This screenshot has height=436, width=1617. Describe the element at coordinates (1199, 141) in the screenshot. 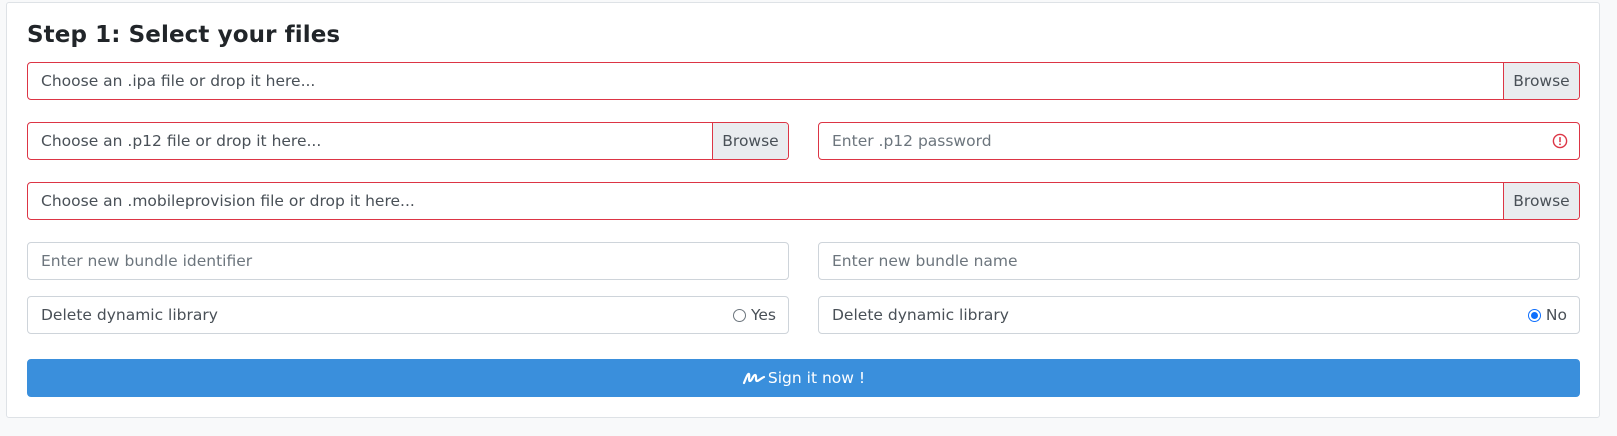

I see `p12-password-field: Enter .p12 password` at that location.